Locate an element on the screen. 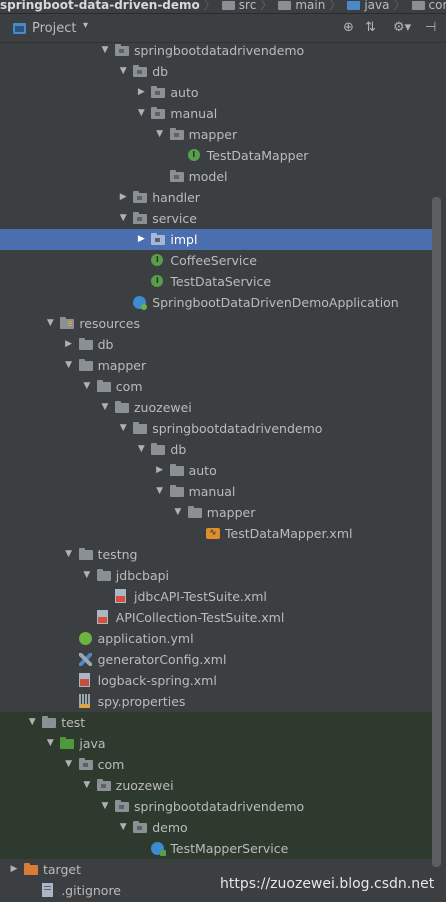  tree-node-label: java is located at coordinates (92, 743).